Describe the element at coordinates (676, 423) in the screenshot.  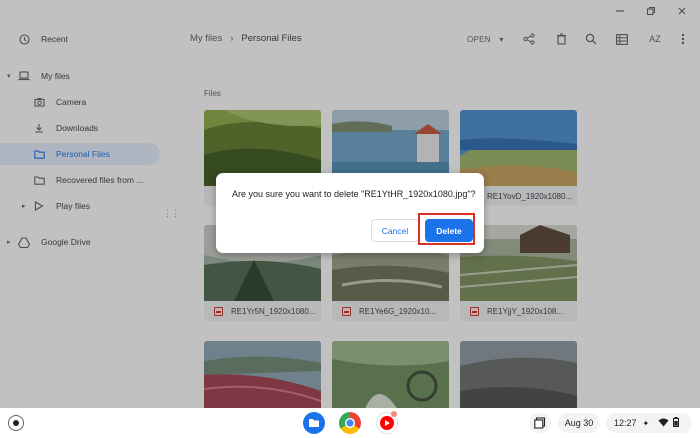
I see `battery-icon` at that location.